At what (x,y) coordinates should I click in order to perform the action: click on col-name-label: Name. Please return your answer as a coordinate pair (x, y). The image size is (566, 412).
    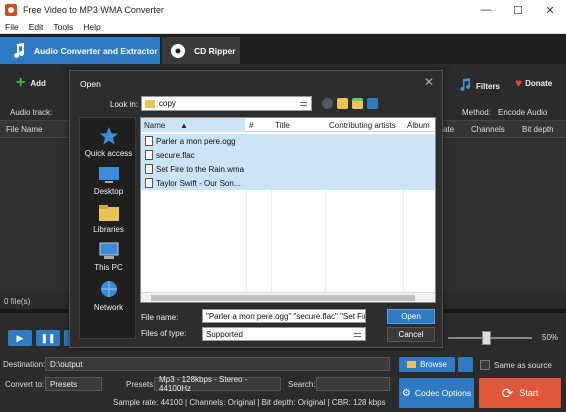
    Looking at the image, I should click on (155, 125).